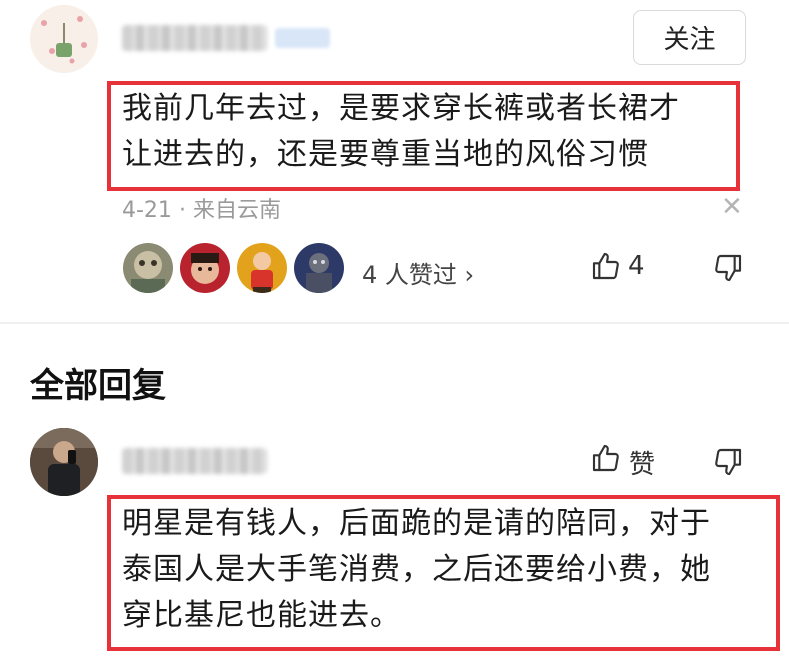 Image resolution: width=789 pixels, height=660 pixels. Describe the element at coordinates (401, 108) in the screenshot. I see `top-comment-line-1: 我前几年去过，是要求穿长裤或者长裙才` at that location.